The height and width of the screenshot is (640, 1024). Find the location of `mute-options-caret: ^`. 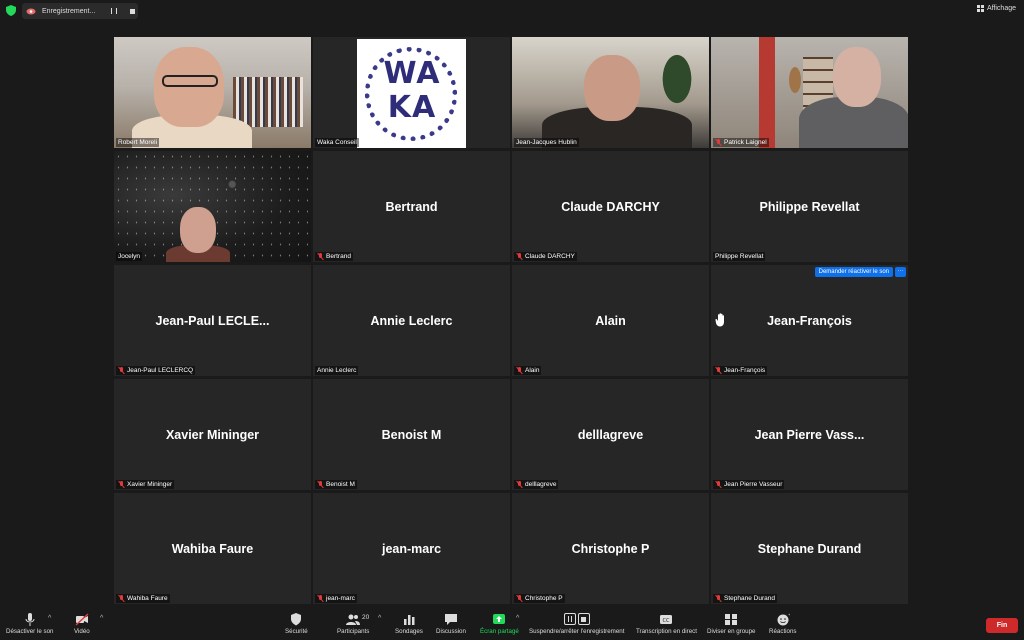

mute-options-caret: ^ is located at coordinates (51, 618).